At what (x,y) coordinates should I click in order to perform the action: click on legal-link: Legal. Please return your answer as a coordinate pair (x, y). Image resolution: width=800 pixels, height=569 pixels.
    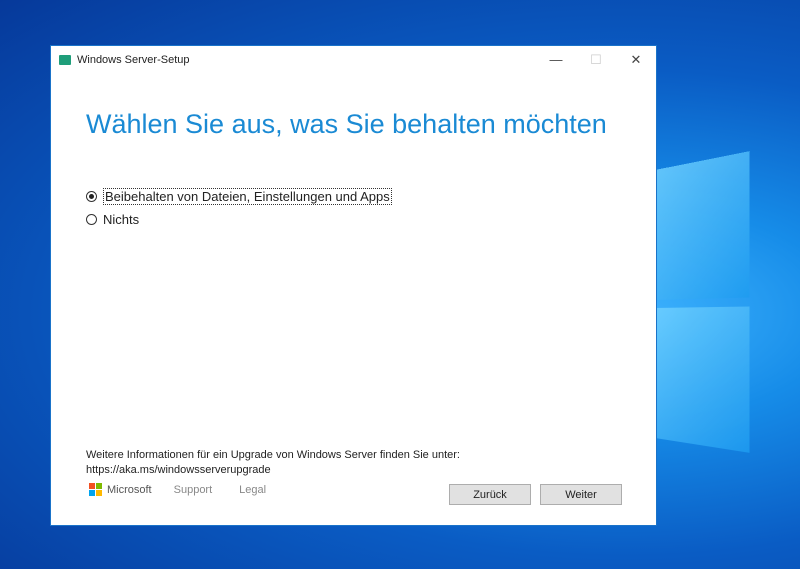
    Looking at the image, I should click on (252, 490).